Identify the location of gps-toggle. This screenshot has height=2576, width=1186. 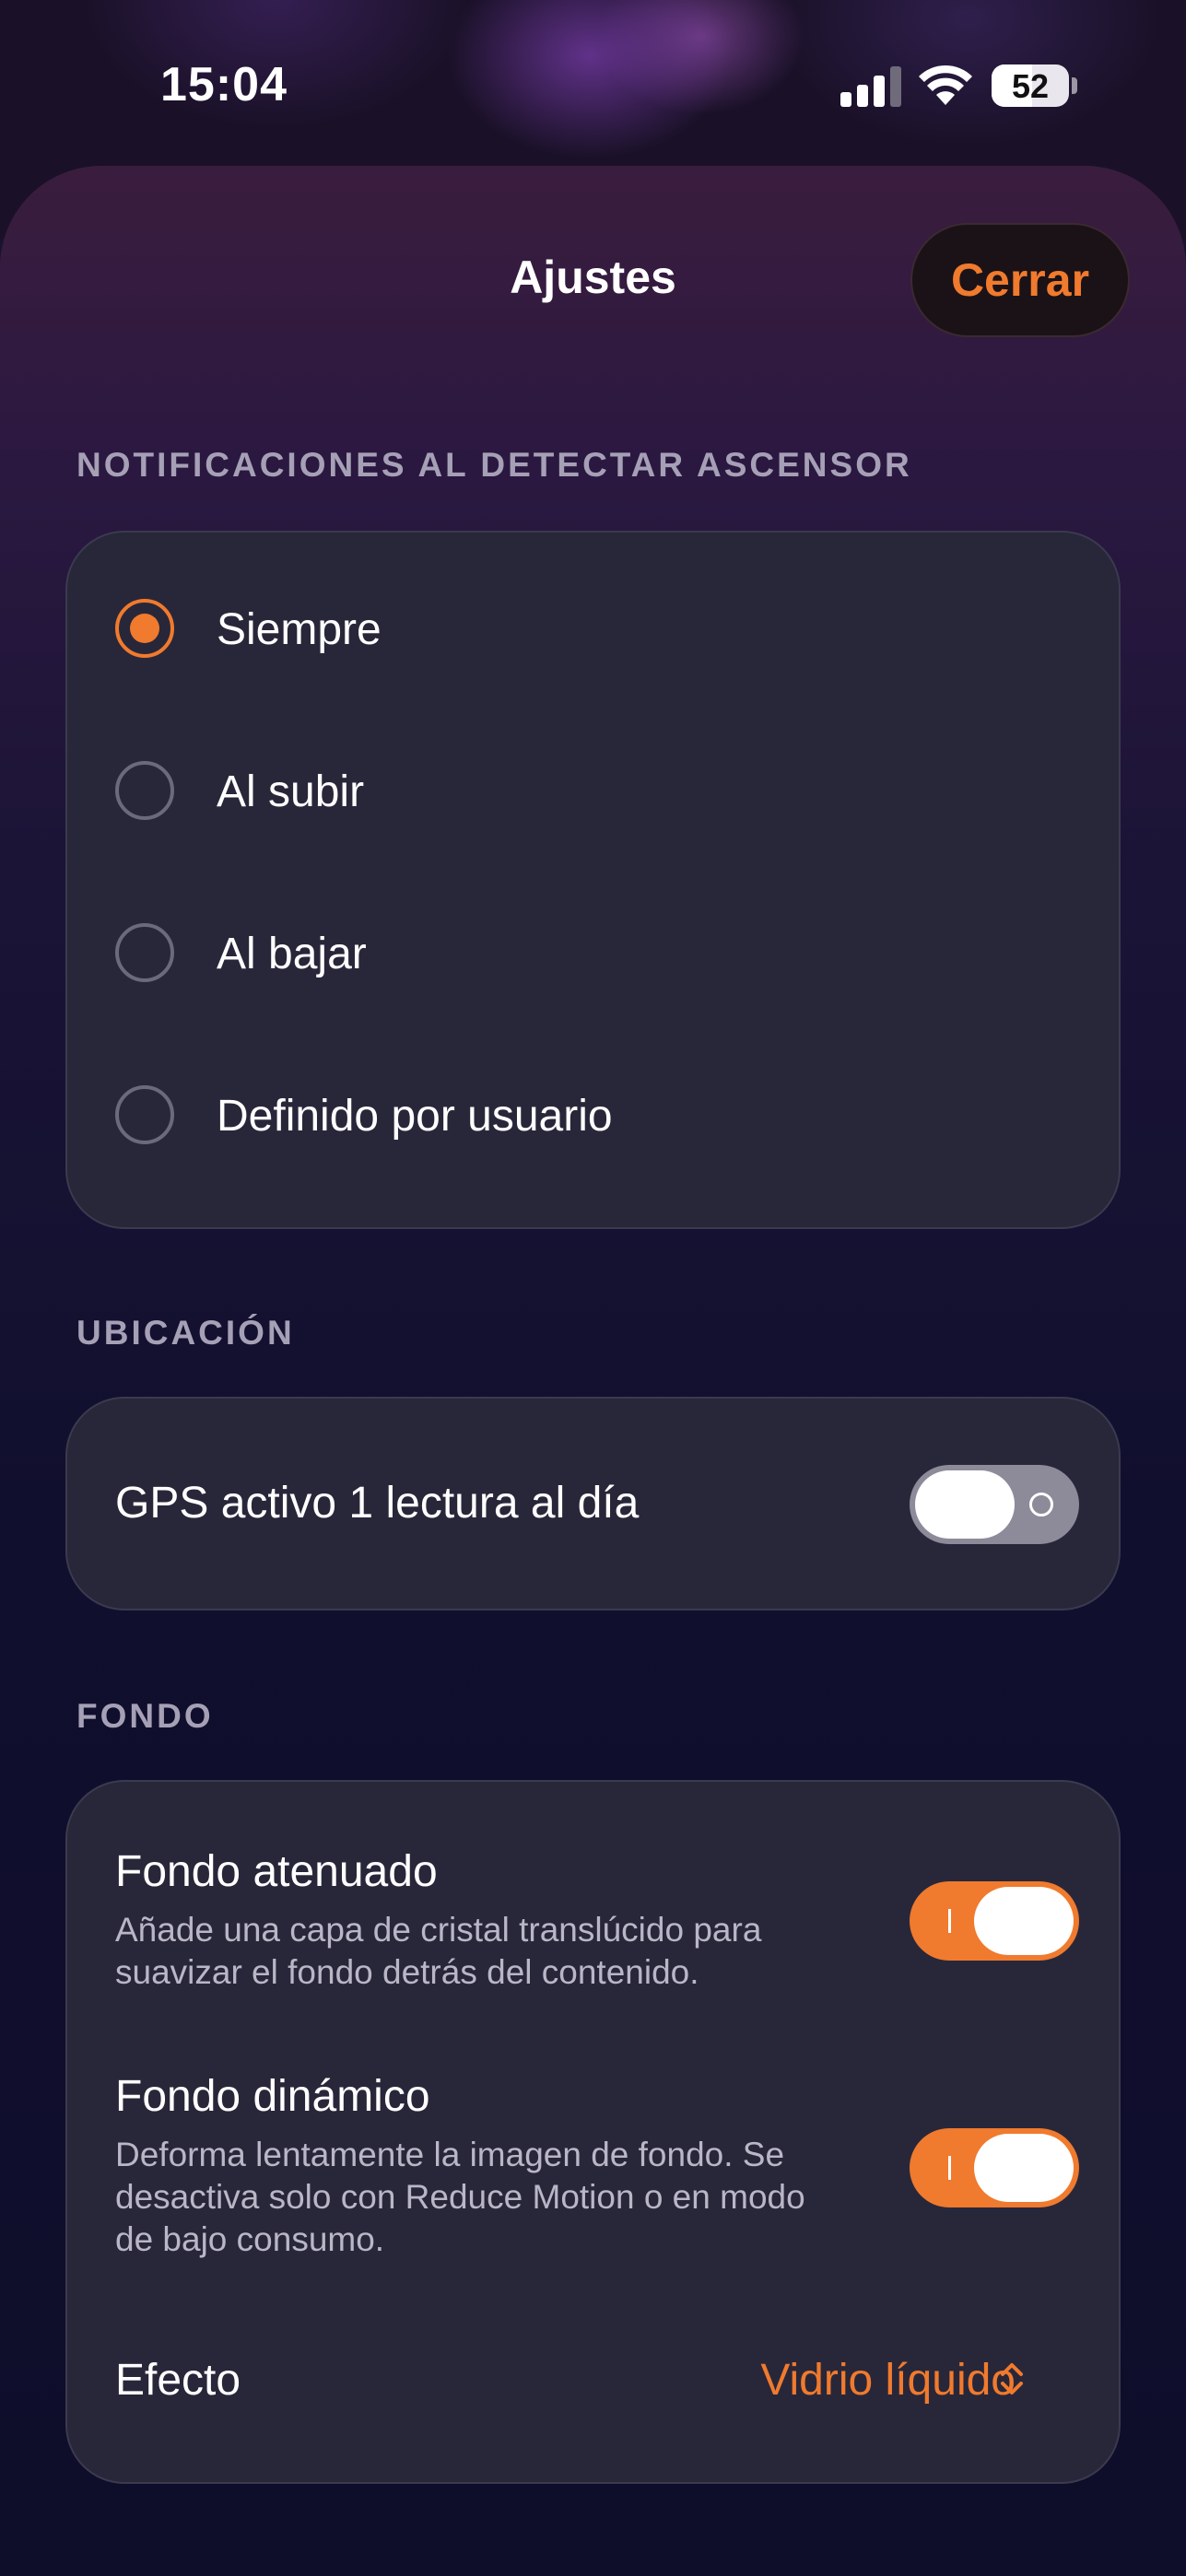
(994, 1504).